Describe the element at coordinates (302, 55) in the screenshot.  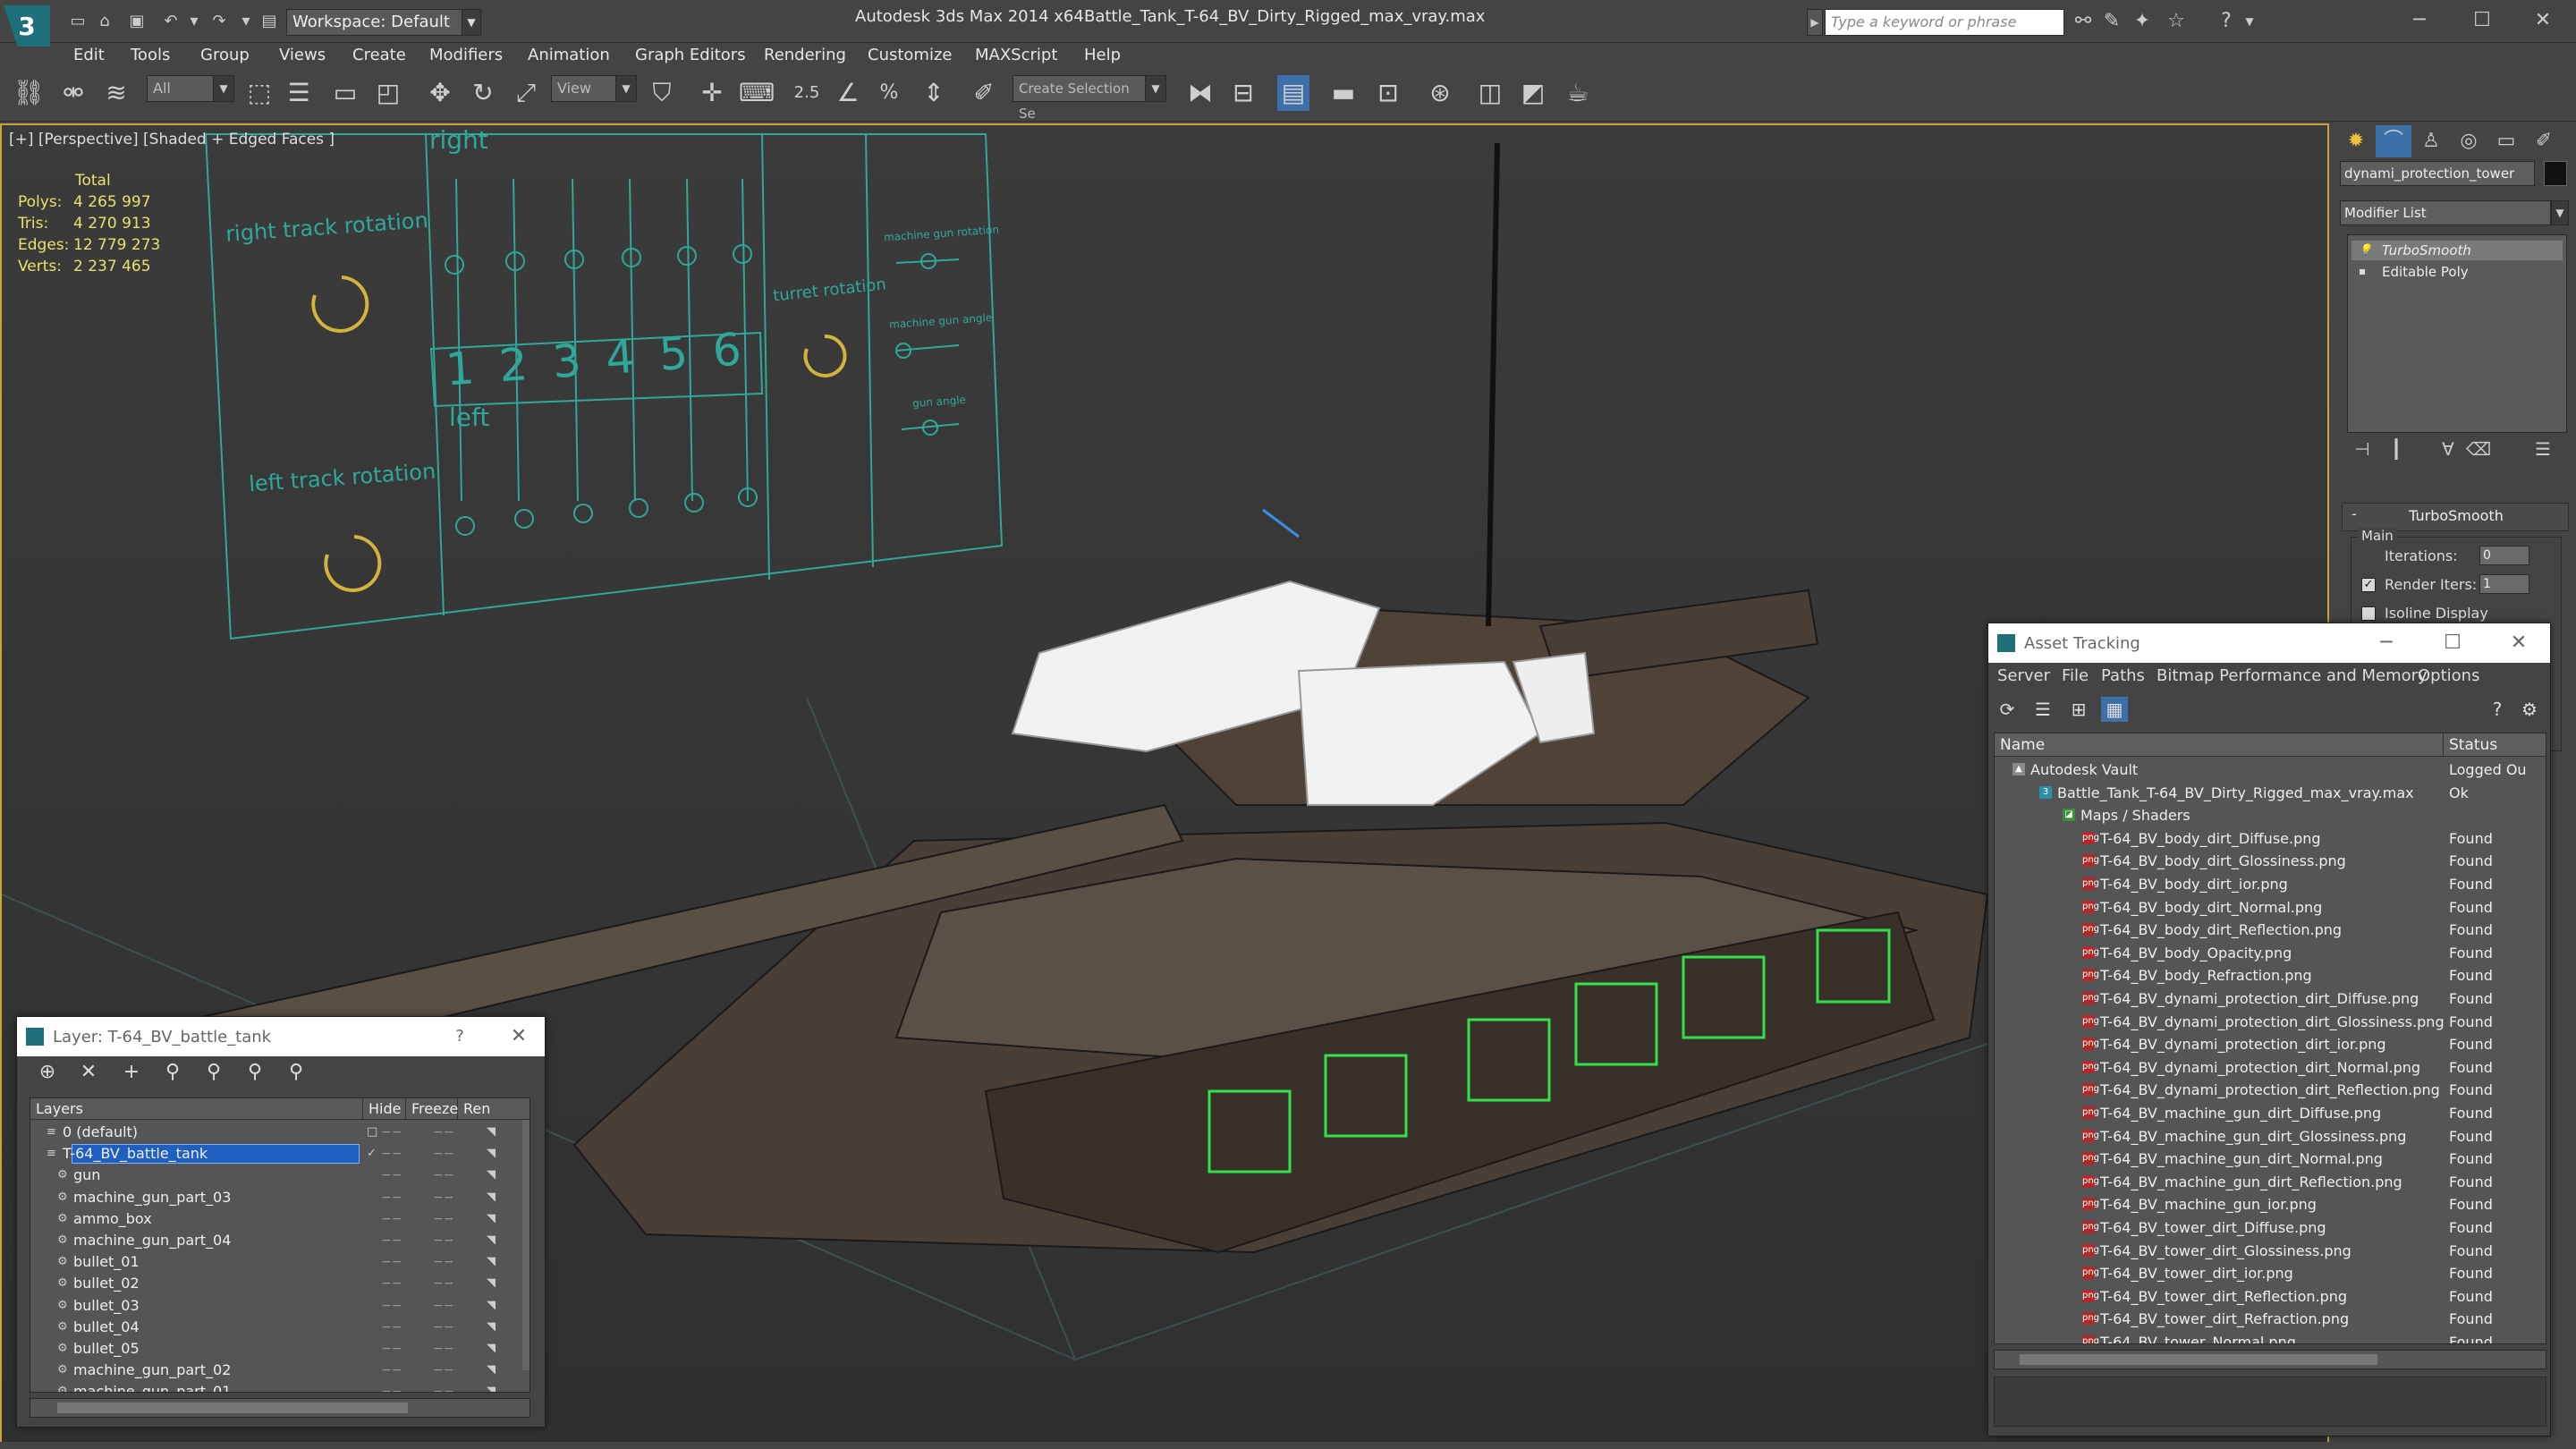
I see `menu-views: Views` at that location.